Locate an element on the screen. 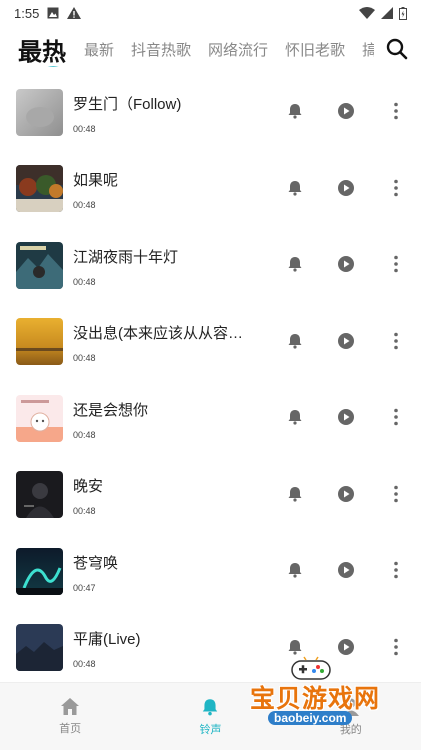 Image resolution: width=421 pixels, height=750 pixels. active-tab-indicator is located at coordinates (53, 66).